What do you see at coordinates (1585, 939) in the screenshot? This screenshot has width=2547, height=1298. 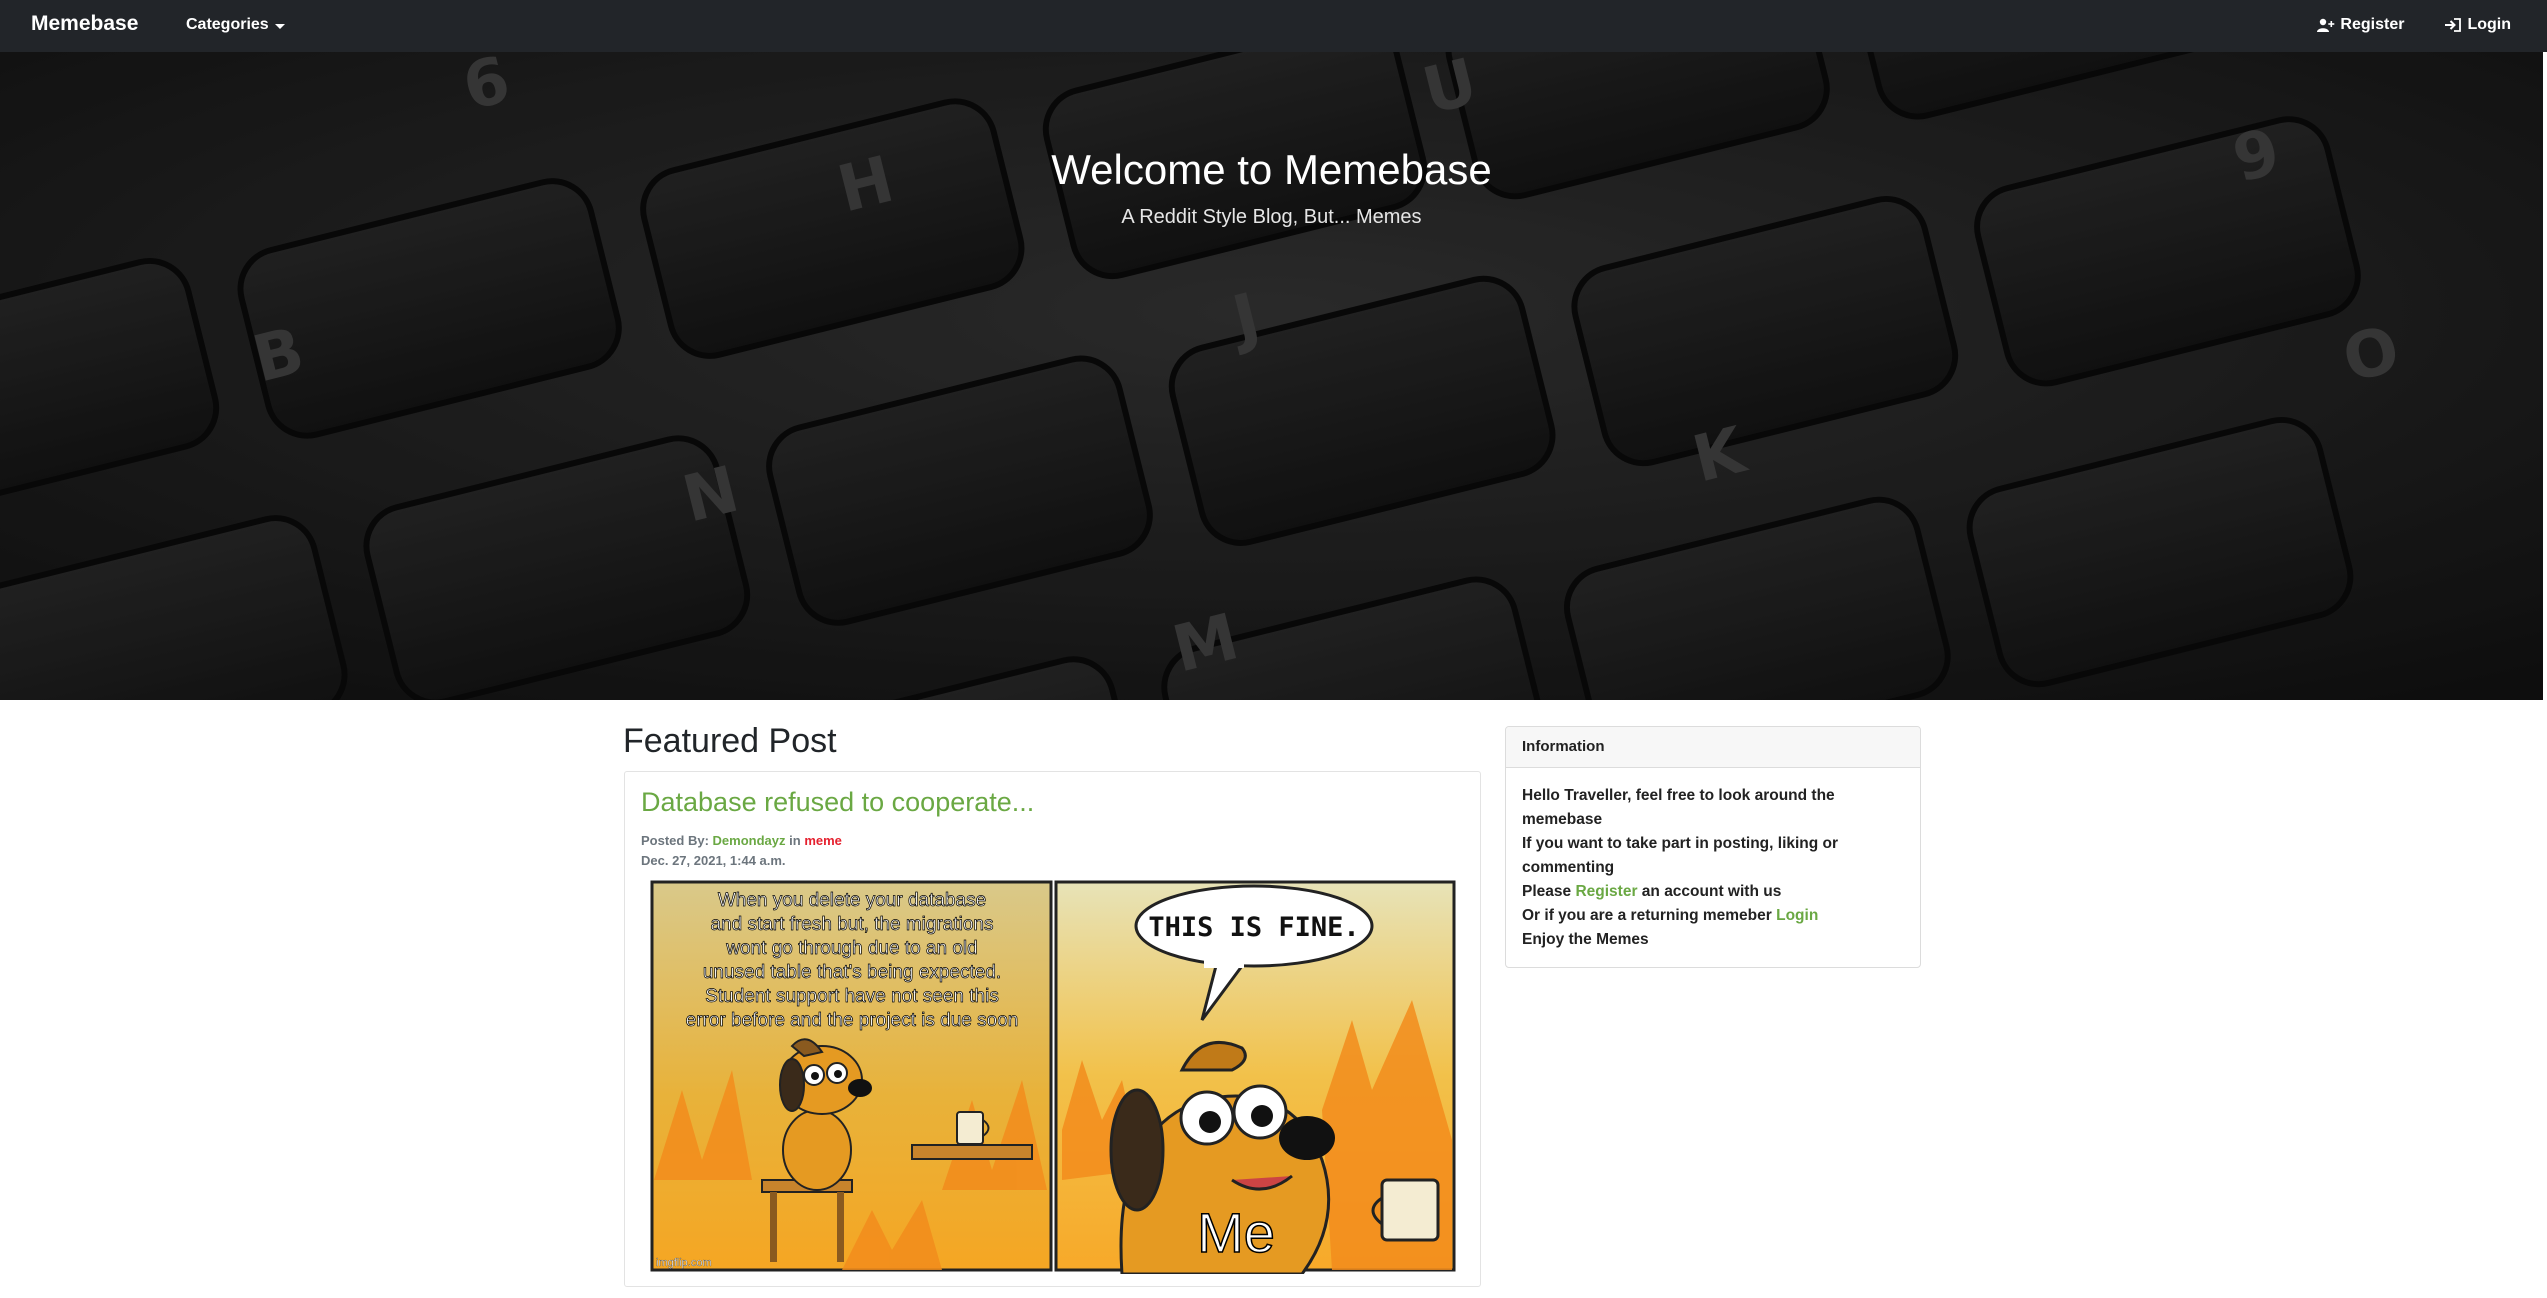 I see `info-line-enjoy: Enjoy the Memes` at bounding box center [1585, 939].